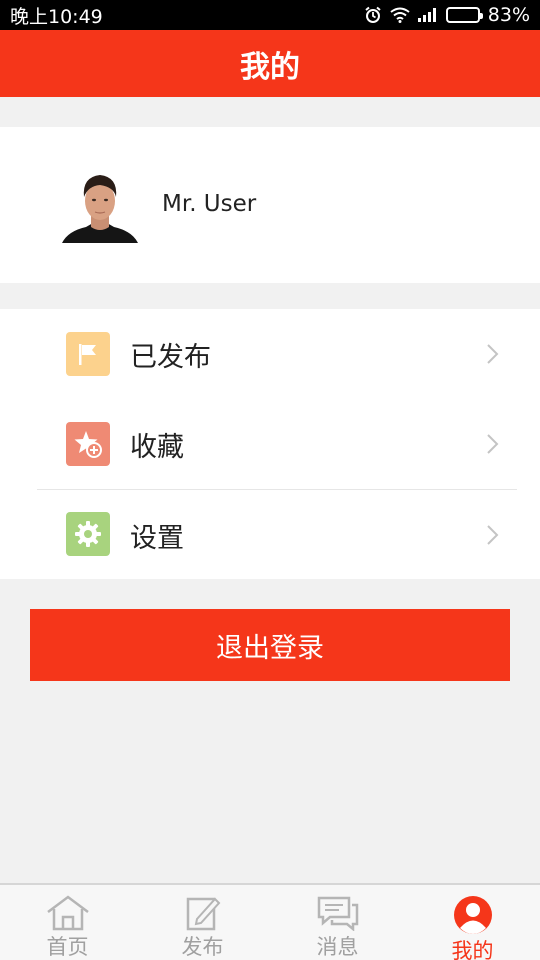  Describe the element at coordinates (473, 915) in the screenshot. I see `user-icon` at that location.